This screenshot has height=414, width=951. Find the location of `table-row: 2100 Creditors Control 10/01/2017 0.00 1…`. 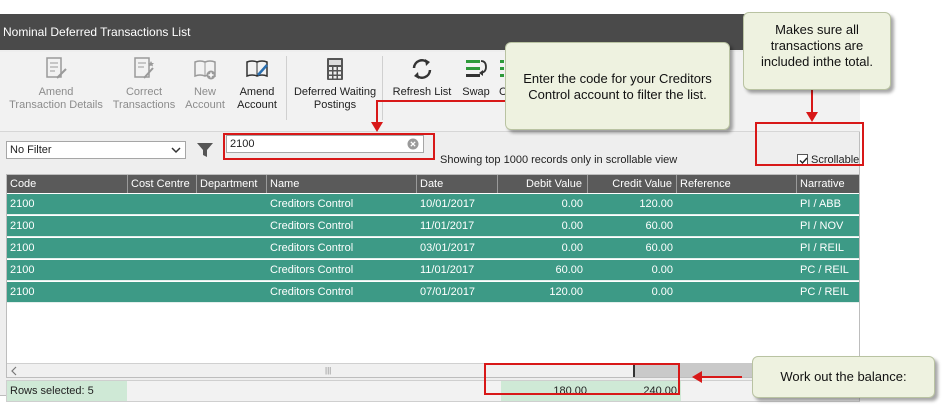

table-row: 2100 Creditors Control 10/01/2017 0.00 1… is located at coordinates (433, 204).